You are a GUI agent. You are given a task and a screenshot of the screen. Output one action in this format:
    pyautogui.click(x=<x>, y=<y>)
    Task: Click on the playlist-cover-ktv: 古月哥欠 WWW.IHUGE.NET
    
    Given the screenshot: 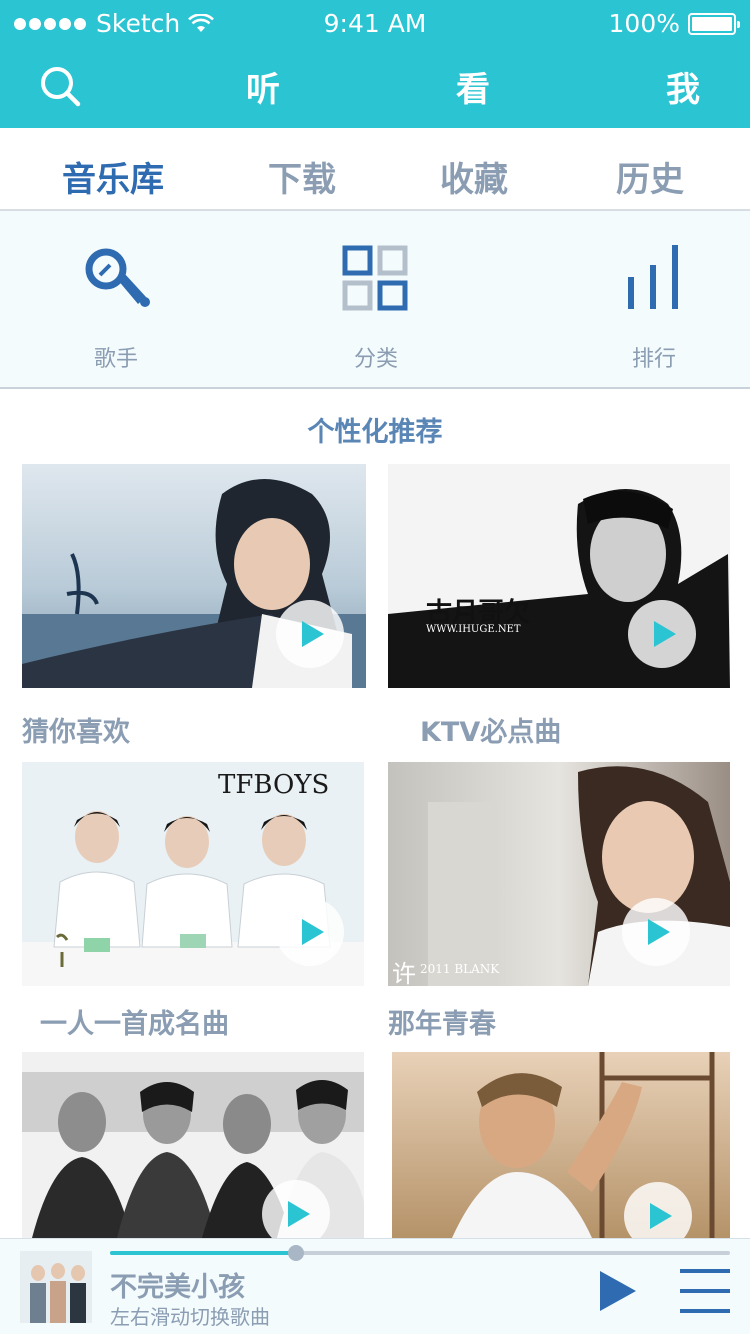 What is the action you would take?
    pyautogui.click(x=559, y=576)
    